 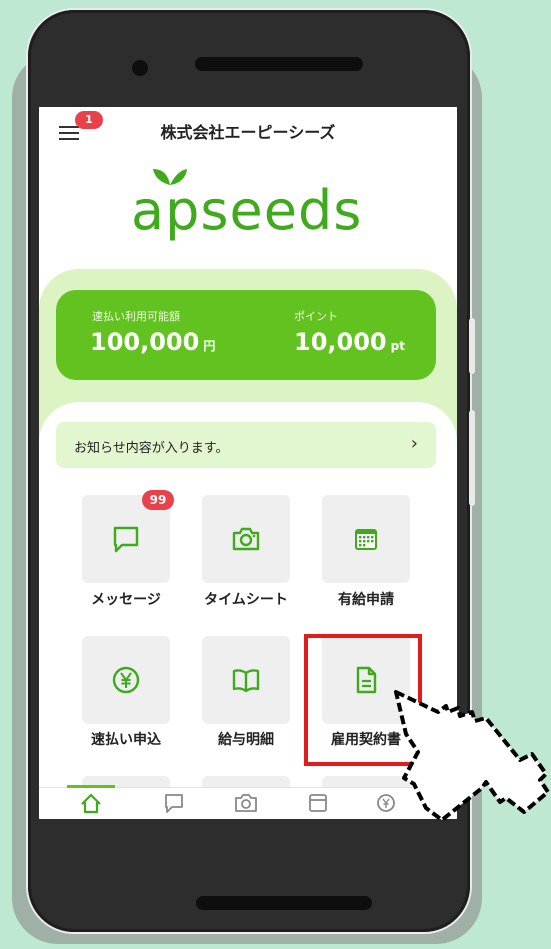 What do you see at coordinates (397, 346) in the screenshot?
I see `points-unit: pt` at bounding box center [397, 346].